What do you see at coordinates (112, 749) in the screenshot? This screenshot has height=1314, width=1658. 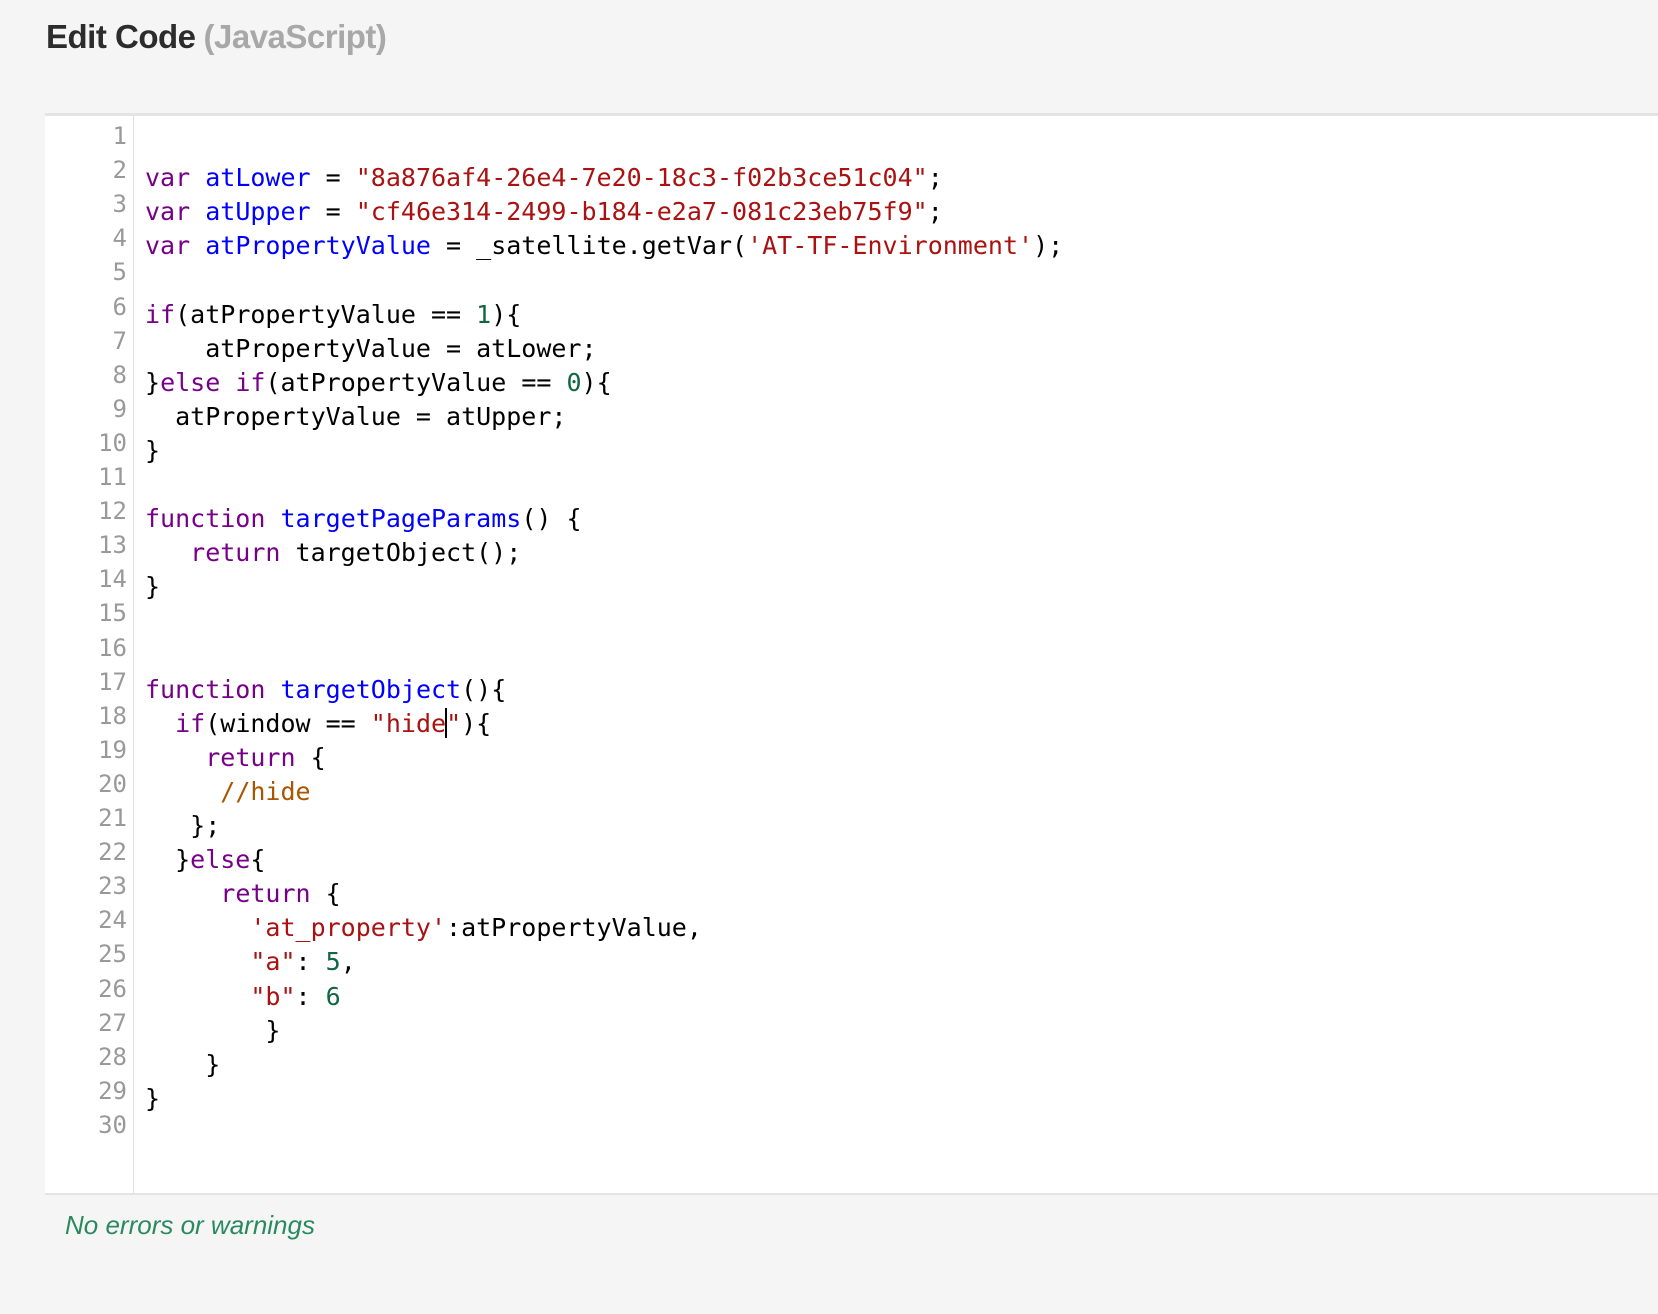 I see `line-number: 19` at bounding box center [112, 749].